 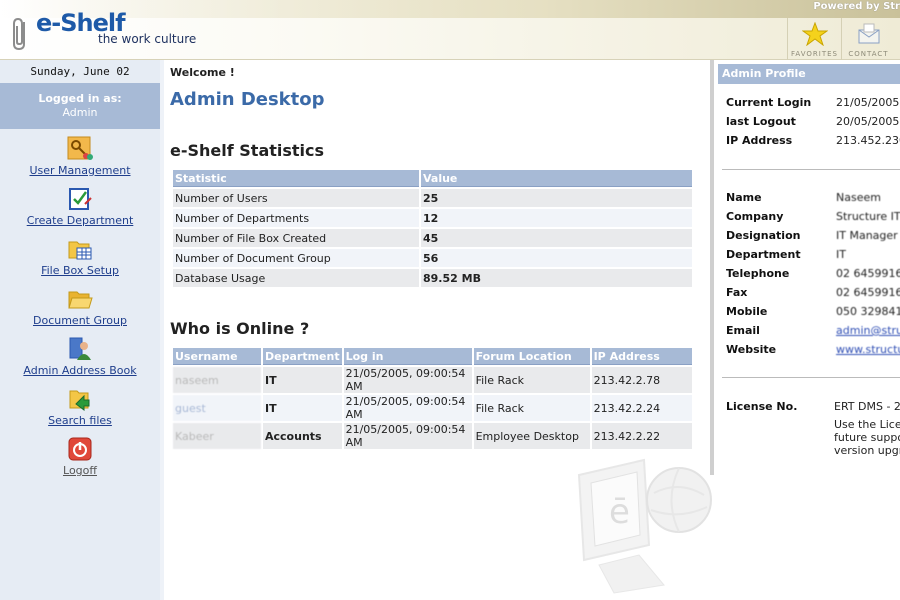 What do you see at coordinates (813, 257) in the screenshot?
I see `profile-department: Department IT` at bounding box center [813, 257].